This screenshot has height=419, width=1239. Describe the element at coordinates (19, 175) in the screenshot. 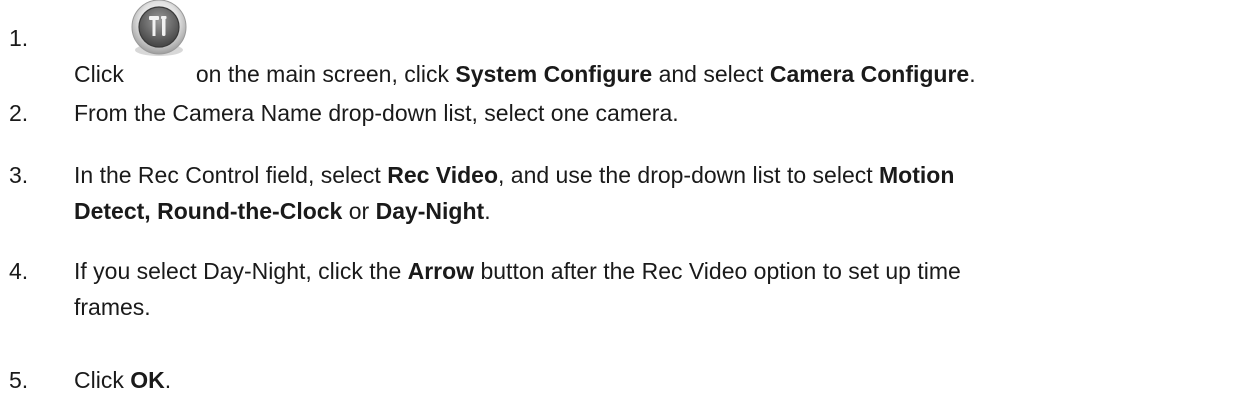

I see `step-number: 3.` at that location.